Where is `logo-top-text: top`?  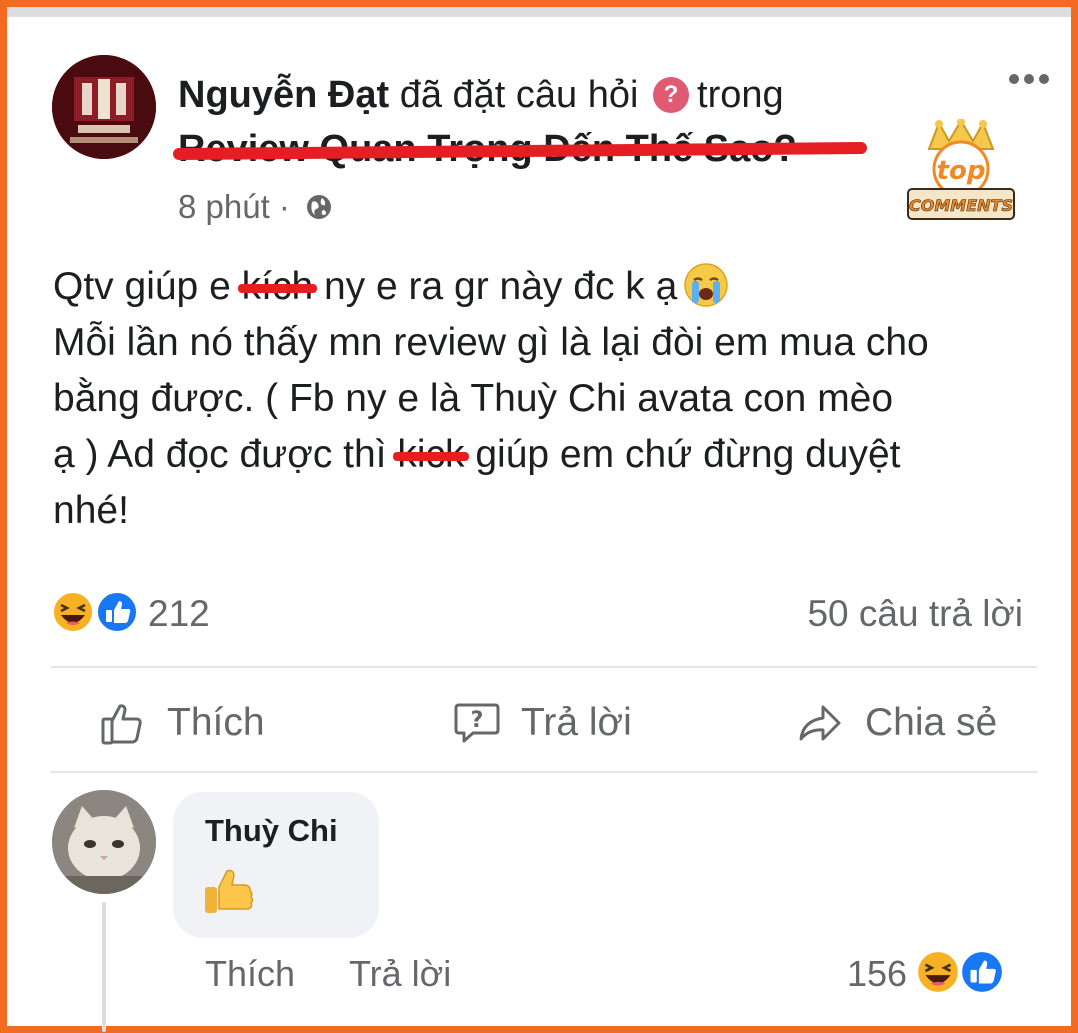 logo-top-text: top is located at coordinates (961, 171).